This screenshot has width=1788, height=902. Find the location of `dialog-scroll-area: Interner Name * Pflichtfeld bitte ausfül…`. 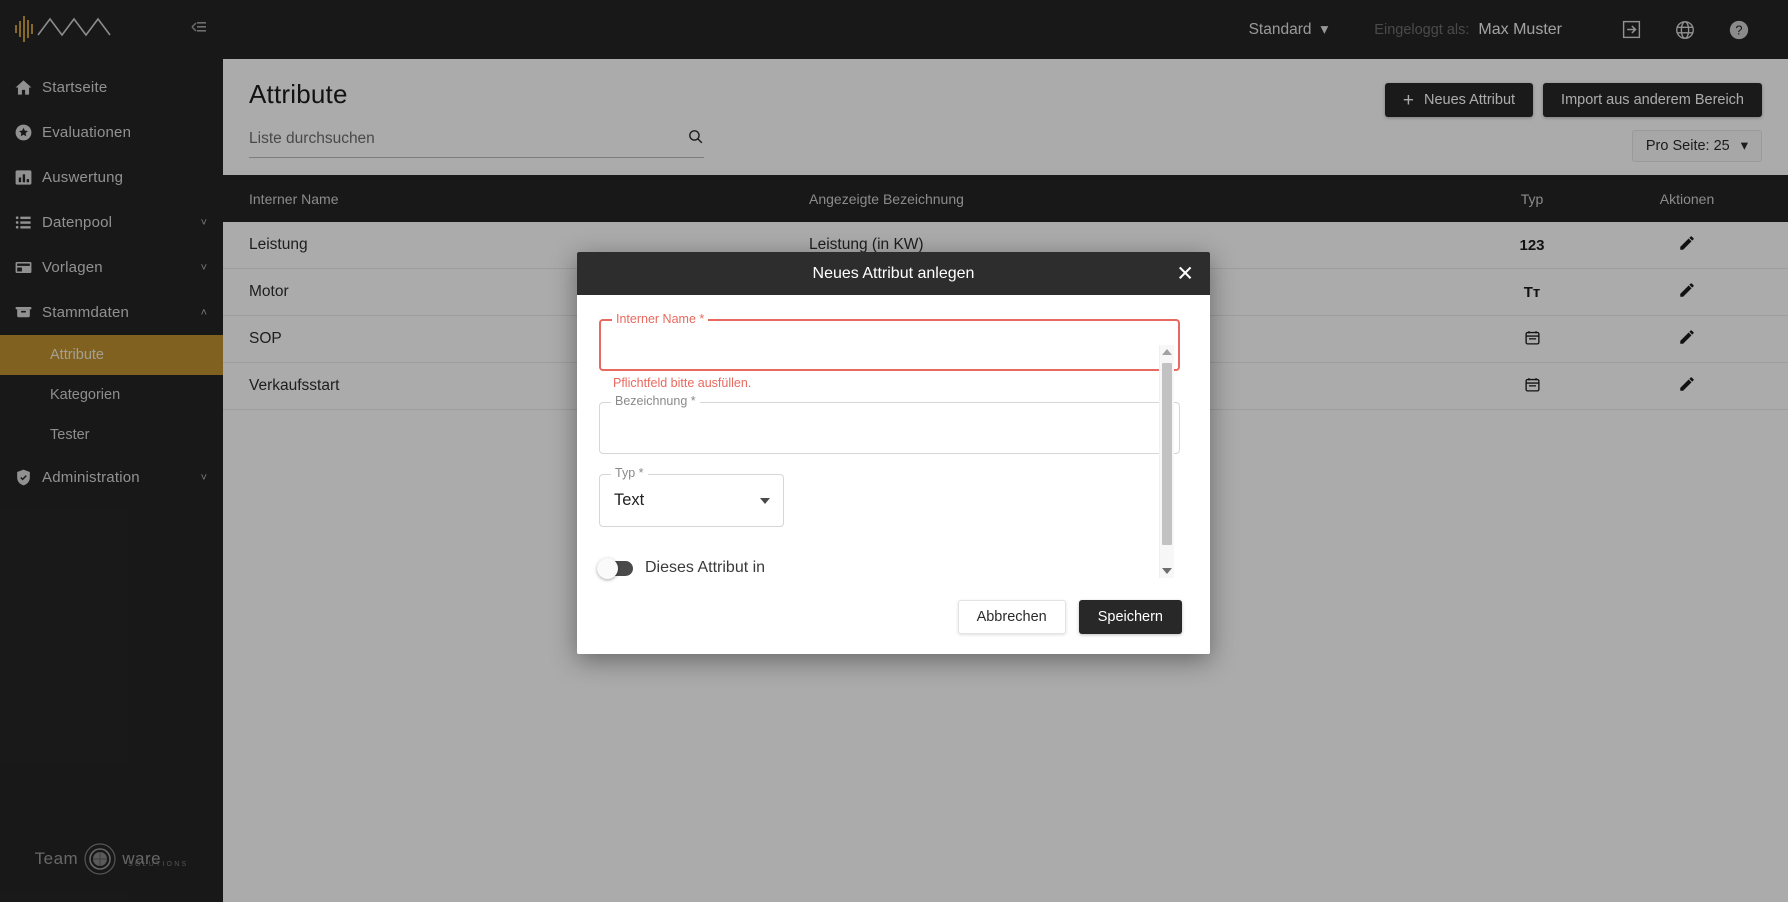

dialog-scroll-area: Interner Name * Pflichtfeld bitte ausfül… is located at coordinates (888, 447).